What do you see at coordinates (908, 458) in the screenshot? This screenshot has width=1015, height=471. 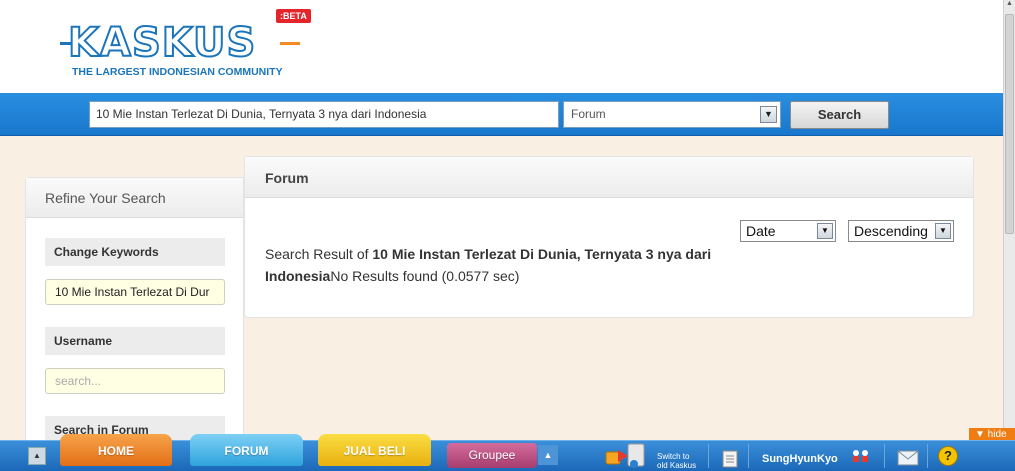 I see `mail-icon` at bounding box center [908, 458].